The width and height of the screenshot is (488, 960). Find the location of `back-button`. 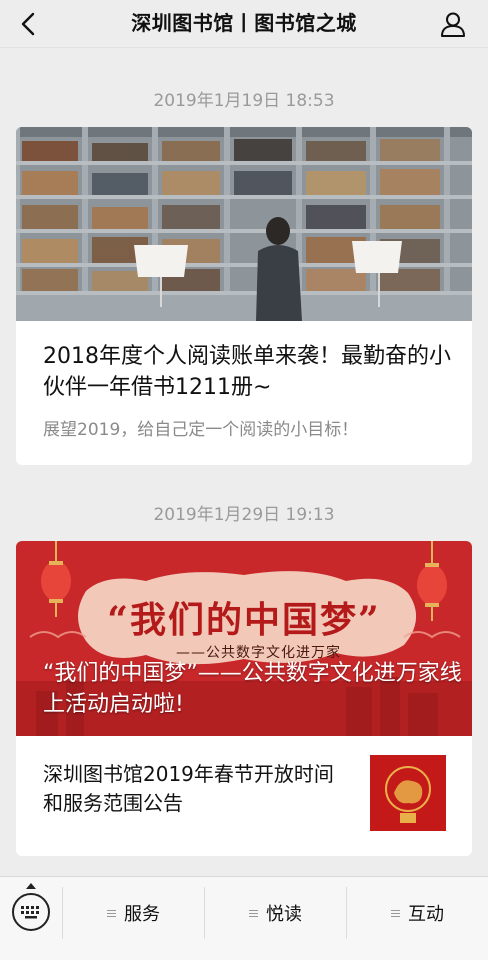

back-button is located at coordinates (28, 24).